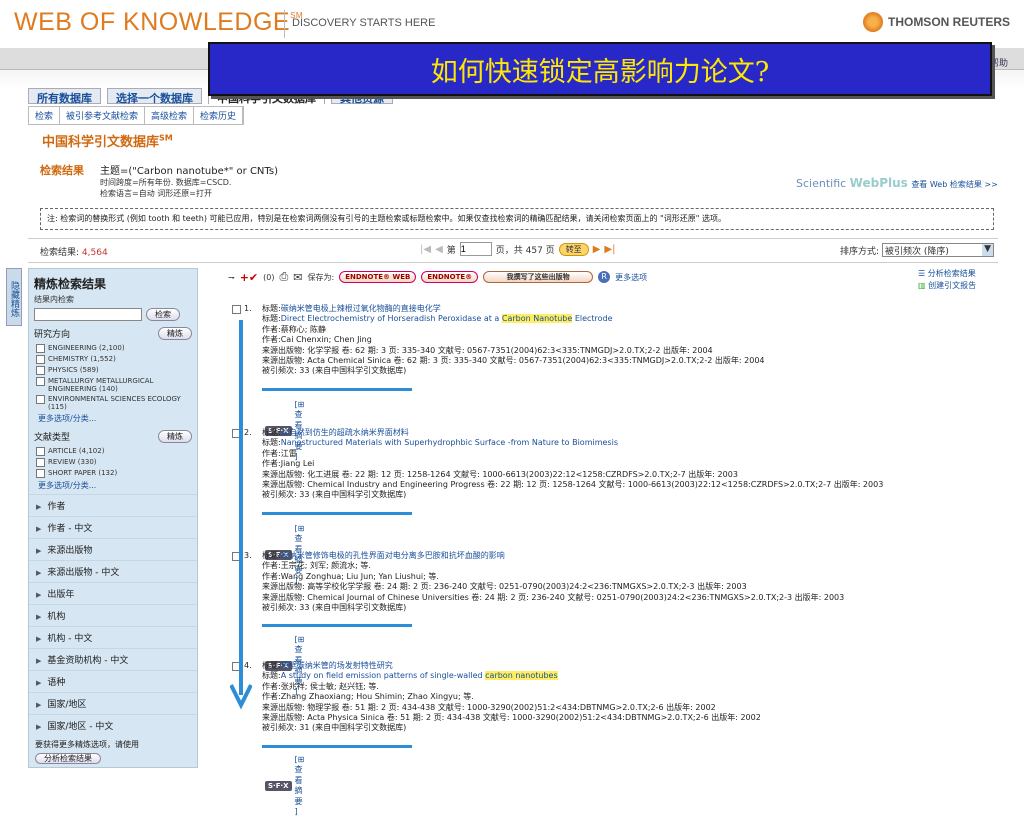 The height and width of the screenshot is (817, 1024). Describe the element at coordinates (113, 549) in the screenshot. I see `facet-source: 来源出版物` at that location.